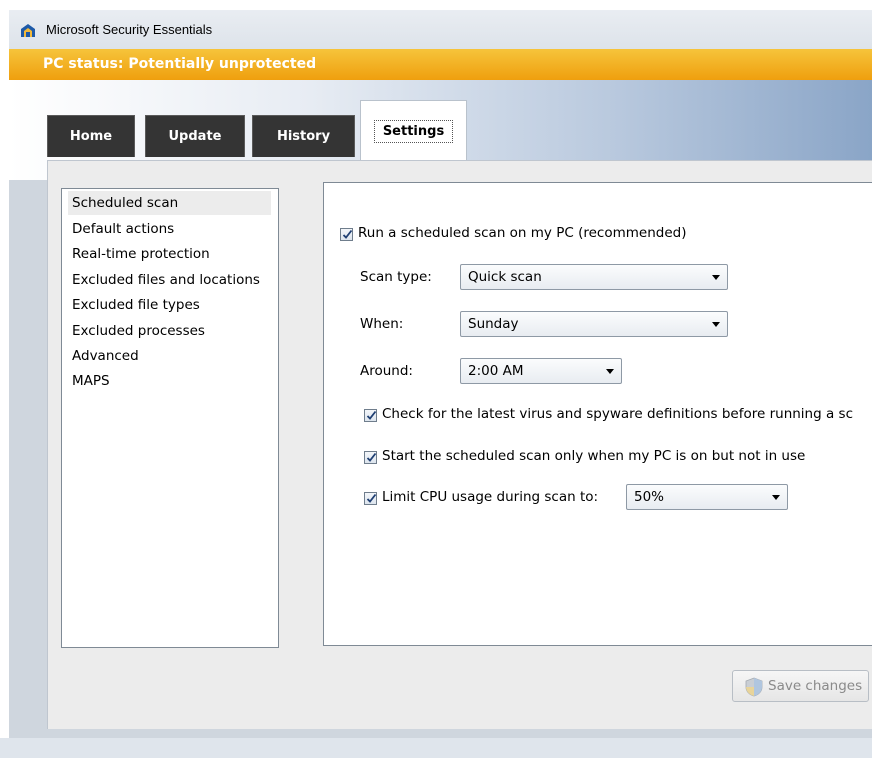 This screenshot has height=758, width=872. What do you see at coordinates (382, 324) in the screenshot?
I see `when-label: When:` at bounding box center [382, 324].